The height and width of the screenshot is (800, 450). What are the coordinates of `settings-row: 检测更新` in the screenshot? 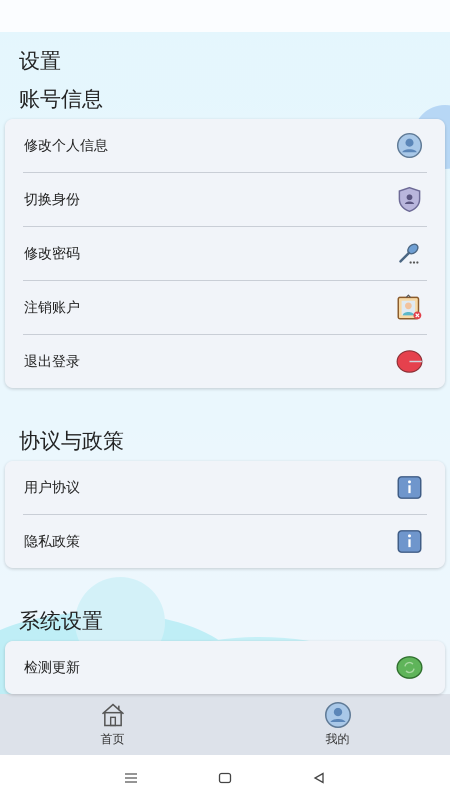 It's located at (225, 667).